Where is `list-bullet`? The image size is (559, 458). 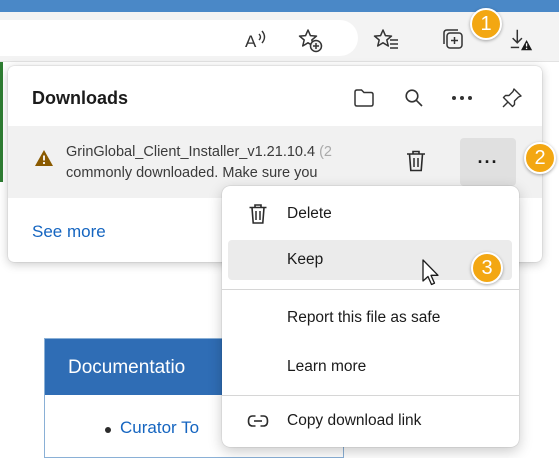
list-bullet is located at coordinates (108, 430).